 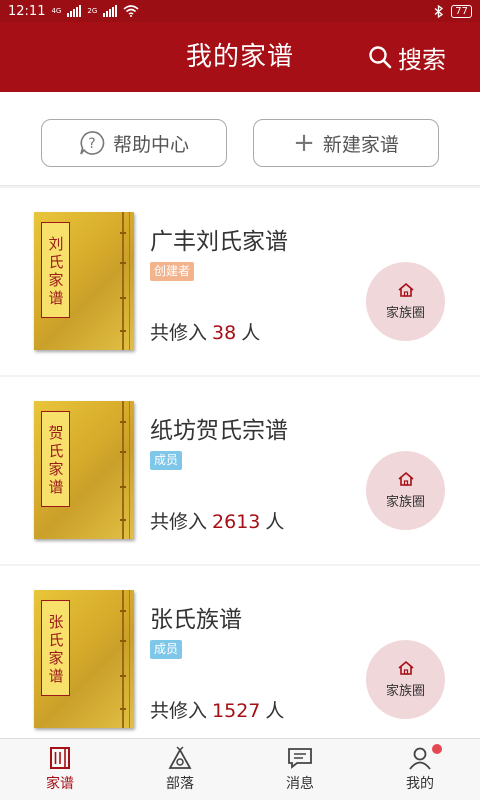 I want to click on user-icon, so click(x=420, y=758).